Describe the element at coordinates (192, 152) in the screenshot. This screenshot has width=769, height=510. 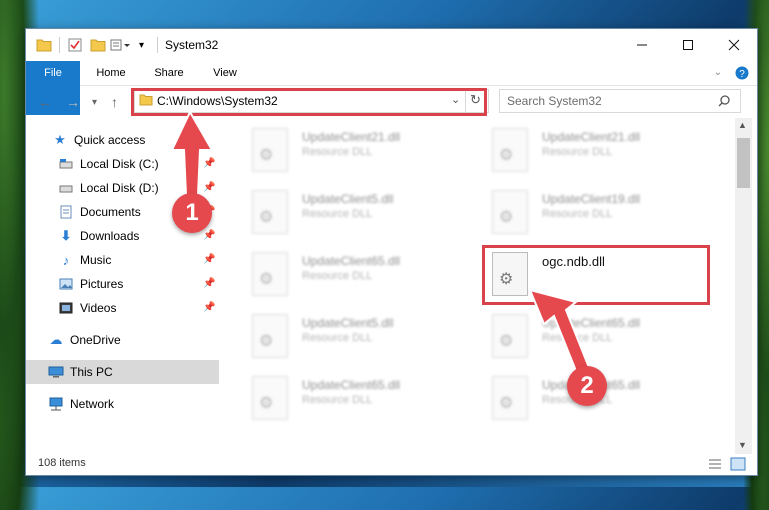
I see `arrow-up-icon` at that location.